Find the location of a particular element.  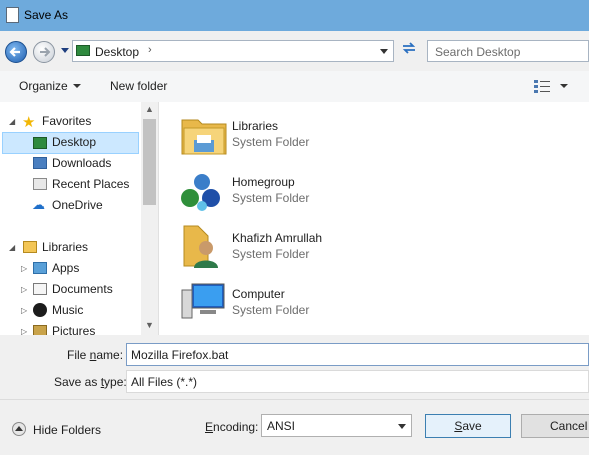

file-name-value: Mozilla Firefox.bat is located at coordinates (179, 355).